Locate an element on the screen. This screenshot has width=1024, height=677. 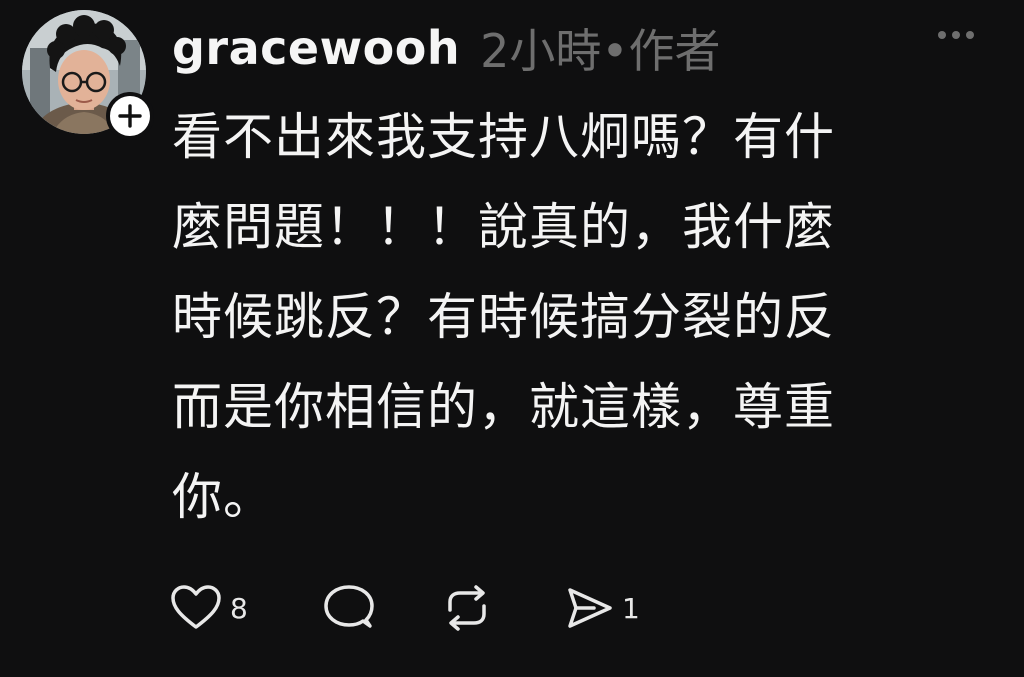
send-icon is located at coordinates (590, 608).